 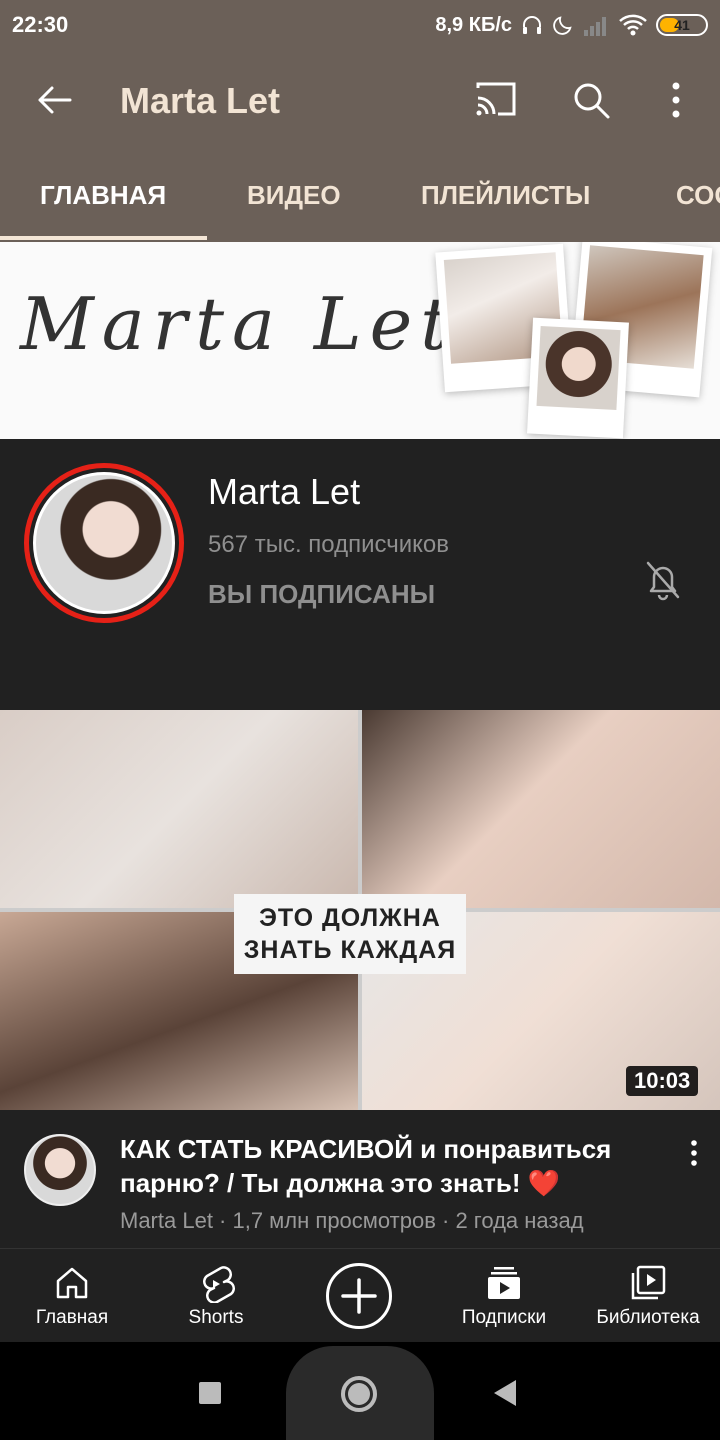 I want to click on home-dot-icon, so click(x=359, y=1394).